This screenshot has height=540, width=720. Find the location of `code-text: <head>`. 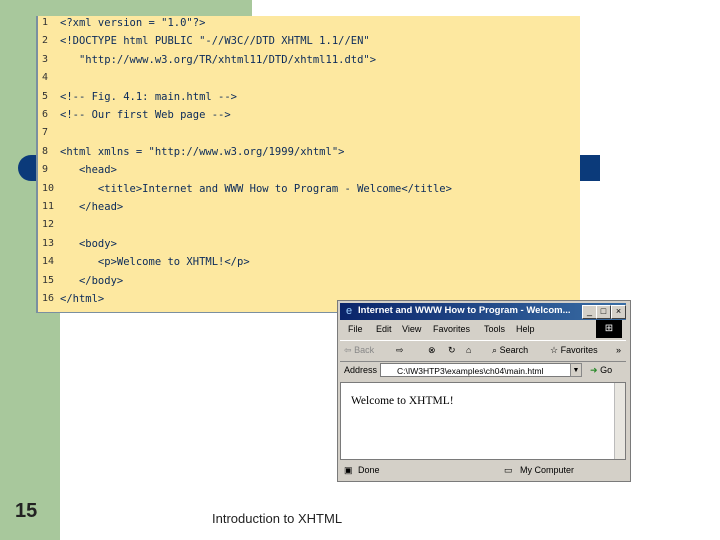

code-text: <head> is located at coordinates (88, 170).